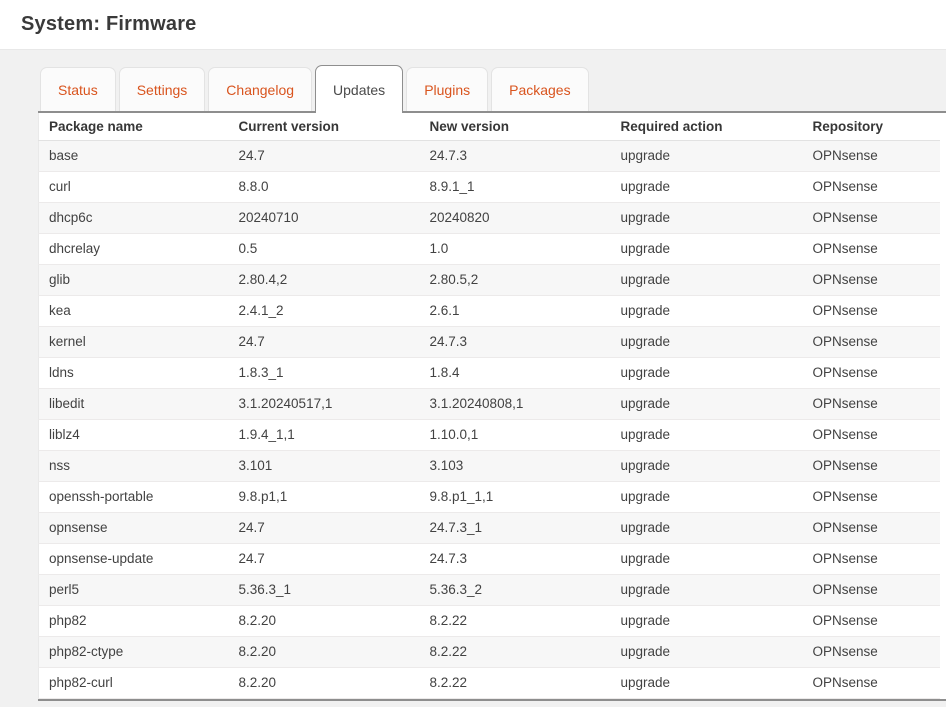 This screenshot has width=946, height=707. What do you see at coordinates (133, 218) in the screenshot?
I see `cell-package-name: dhcp6c` at bounding box center [133, 218].